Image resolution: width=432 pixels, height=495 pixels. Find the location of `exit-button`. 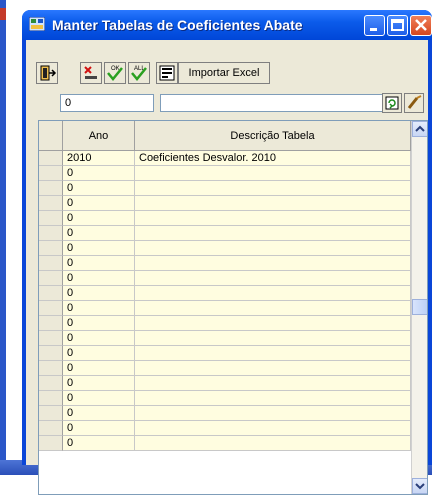

exit-button is located at coordinates (47, 73).